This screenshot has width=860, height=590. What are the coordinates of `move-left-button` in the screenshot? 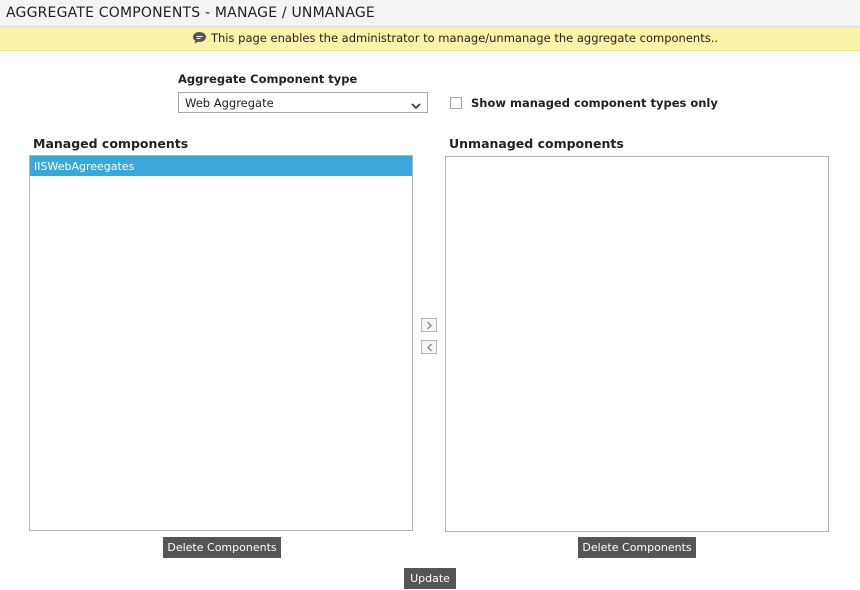 It's located at (429, 347).